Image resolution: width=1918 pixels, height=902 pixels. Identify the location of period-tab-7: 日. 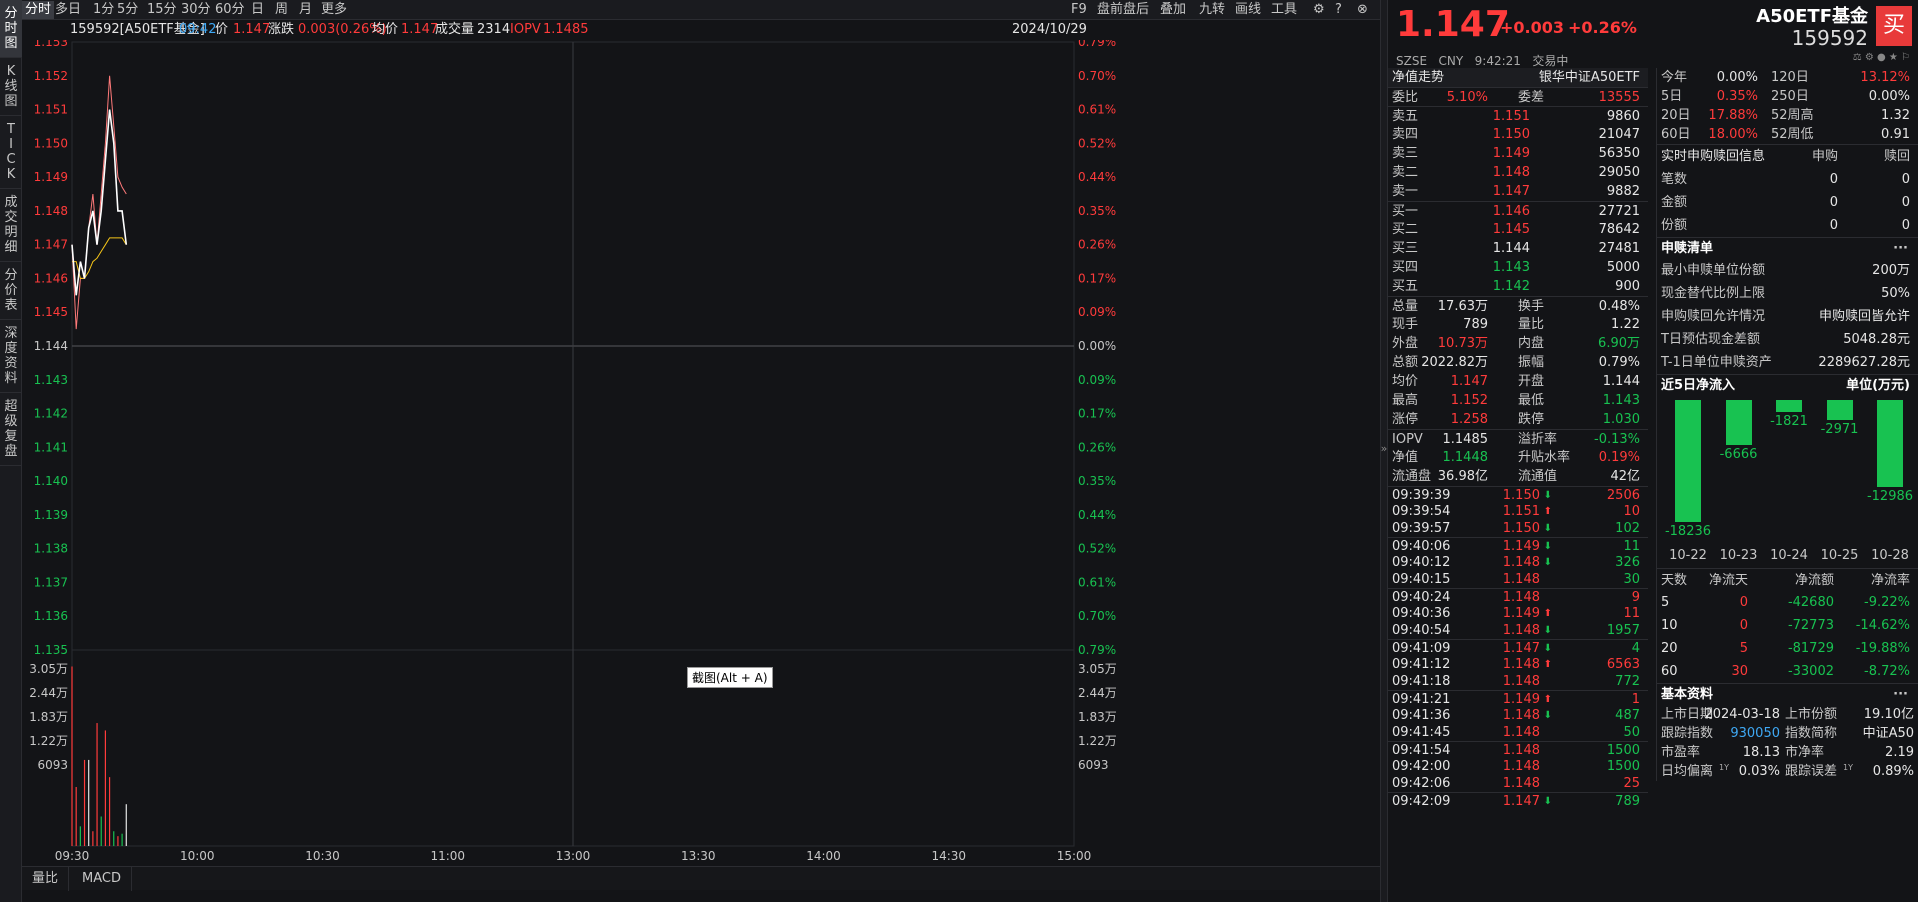
(257, 10).